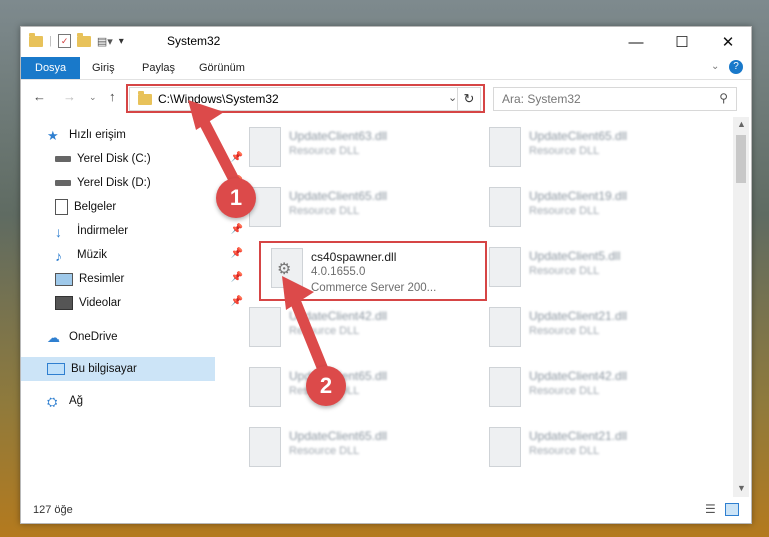 Image resolution: width=769 pixels, height=537 pixels. I want to click on tab-home: Giriş, so click(103, 68).